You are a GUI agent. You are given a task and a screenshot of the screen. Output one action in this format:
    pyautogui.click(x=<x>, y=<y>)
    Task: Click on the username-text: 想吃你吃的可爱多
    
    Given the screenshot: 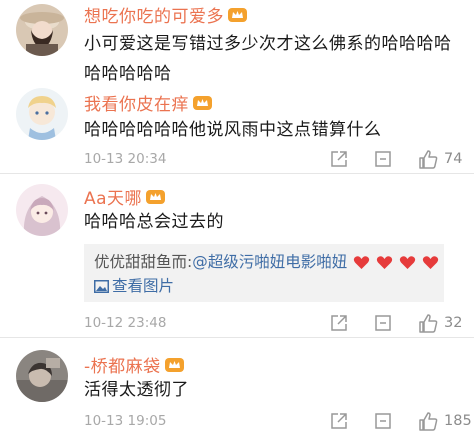 What is the action you would take?
    pyautogui.click(x=154, y=14)
    